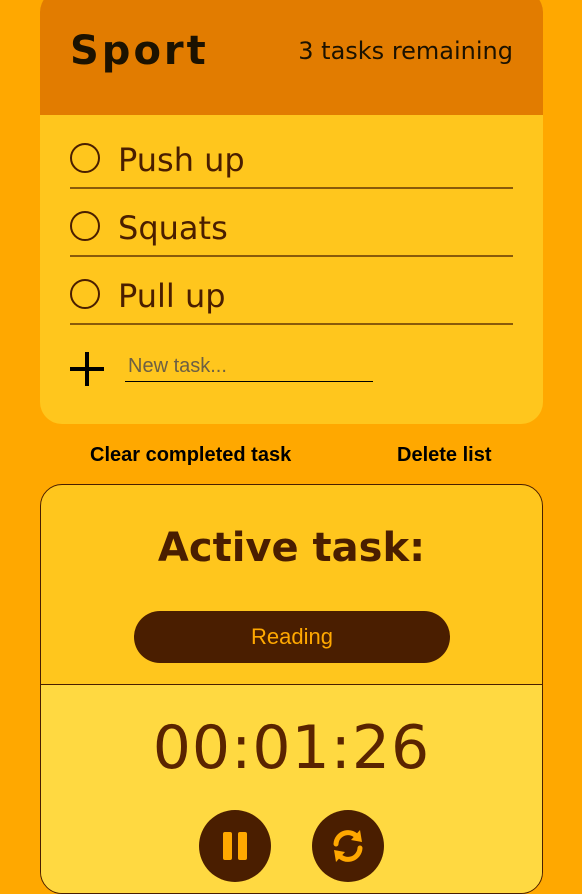 Image resolution: width=582 pixels, height=894 pixels. I want to click on pause-icon, so click(235, 846).